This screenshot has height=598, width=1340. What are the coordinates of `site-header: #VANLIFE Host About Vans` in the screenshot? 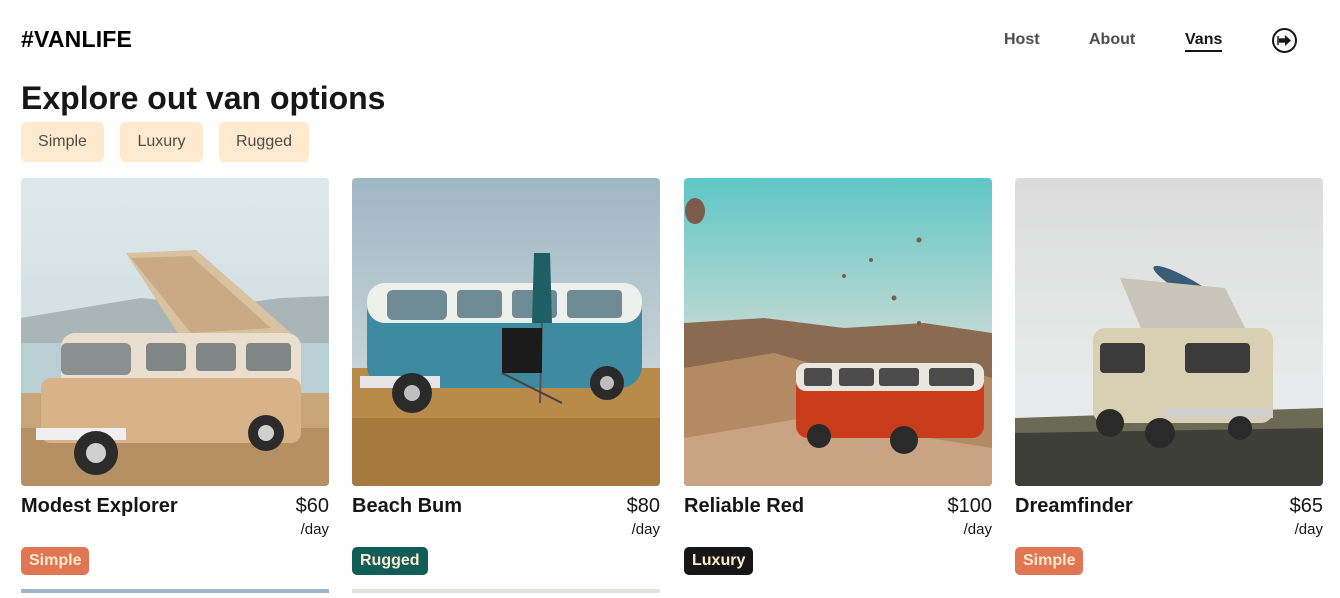 It's located at (670, 40).